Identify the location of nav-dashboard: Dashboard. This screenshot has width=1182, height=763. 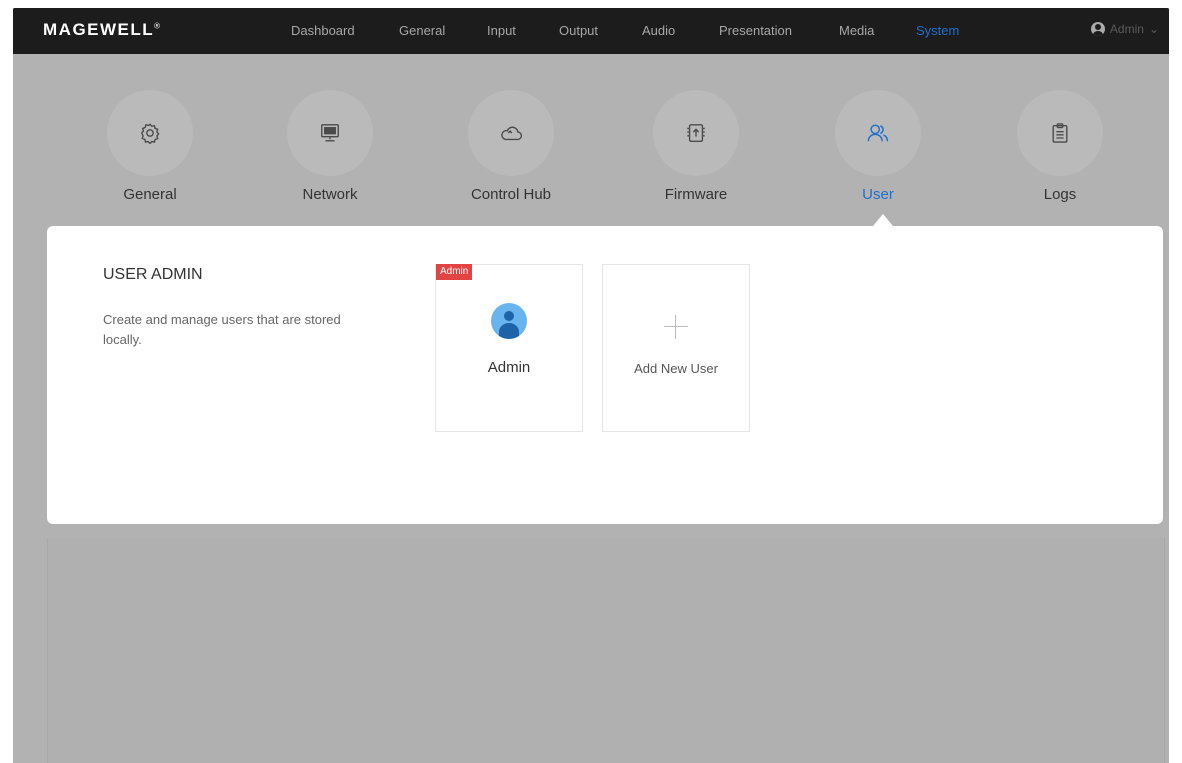
(323, 30).